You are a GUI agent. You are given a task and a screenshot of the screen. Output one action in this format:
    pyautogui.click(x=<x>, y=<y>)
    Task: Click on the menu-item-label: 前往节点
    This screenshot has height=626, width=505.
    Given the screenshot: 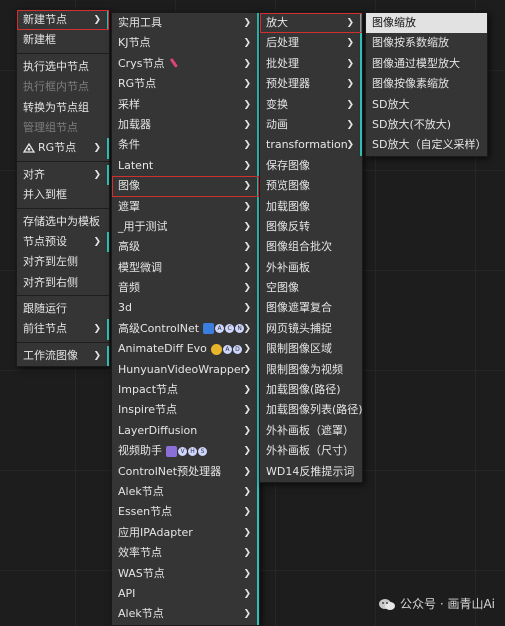 What is the action you would take?
    pyautogui.click(x=45, y=329)
    